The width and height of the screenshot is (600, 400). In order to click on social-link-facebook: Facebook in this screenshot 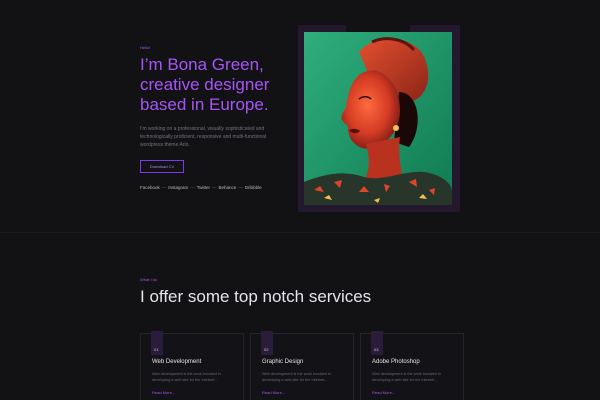, I will do `click(150, 187)`.